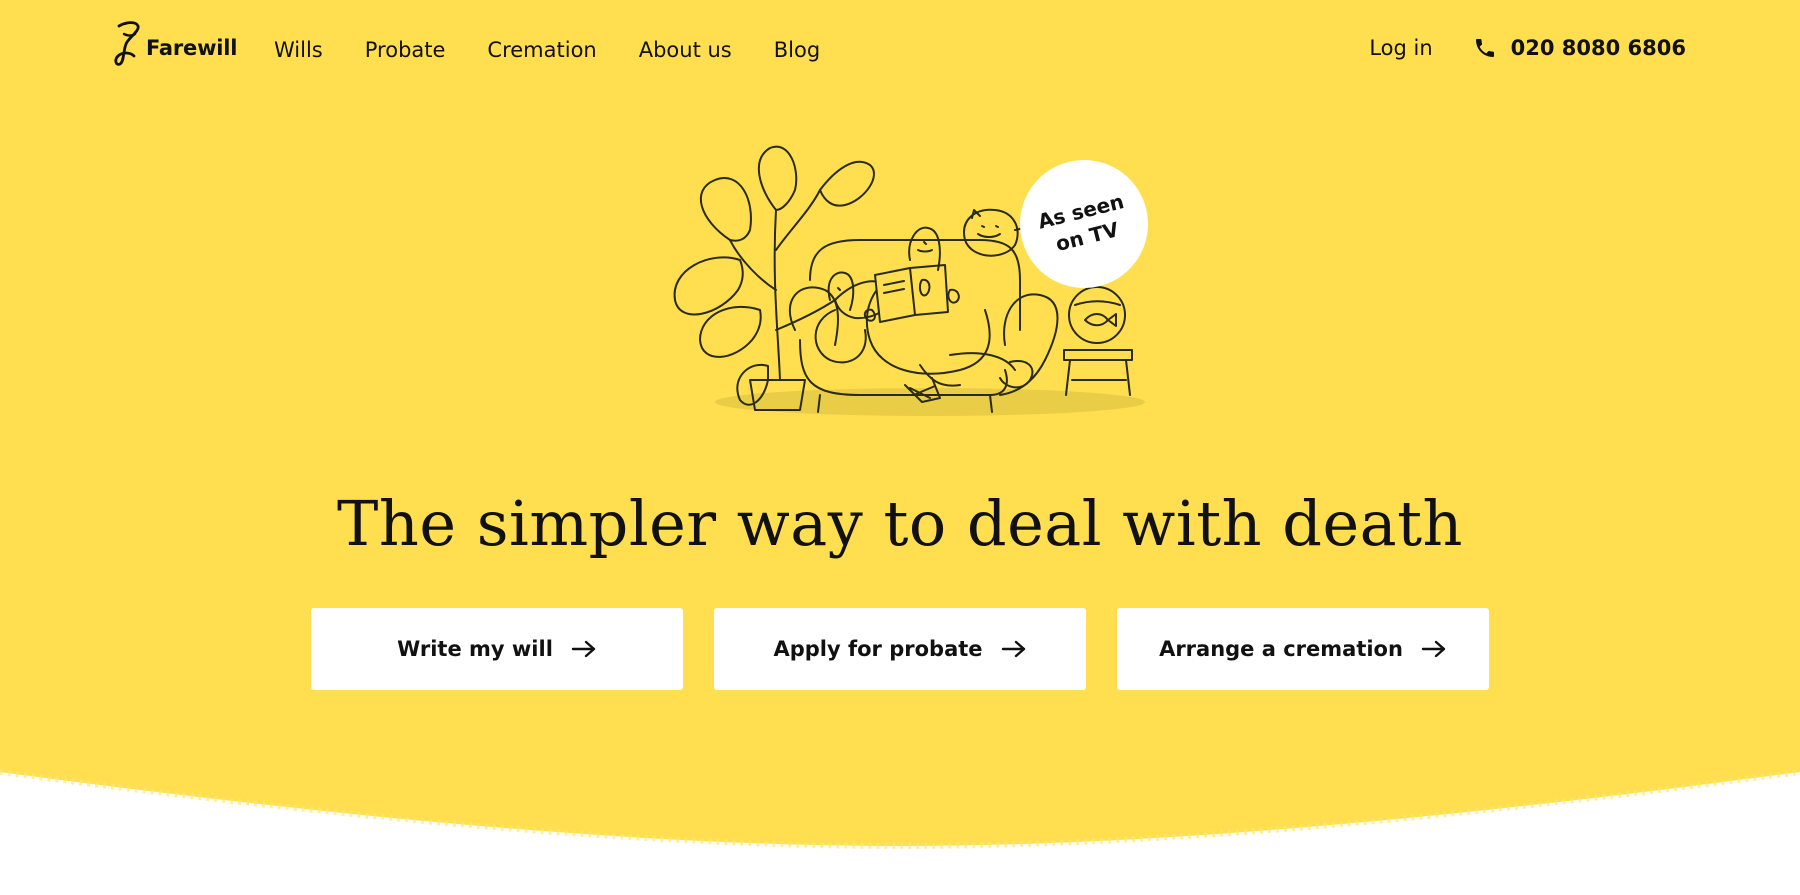 This screenshot has height=895, width=1800. What do you see at coordinates (1400, 48) in the screenshot?
I see `login-link: Log in` at bounding box center [1400, 48].